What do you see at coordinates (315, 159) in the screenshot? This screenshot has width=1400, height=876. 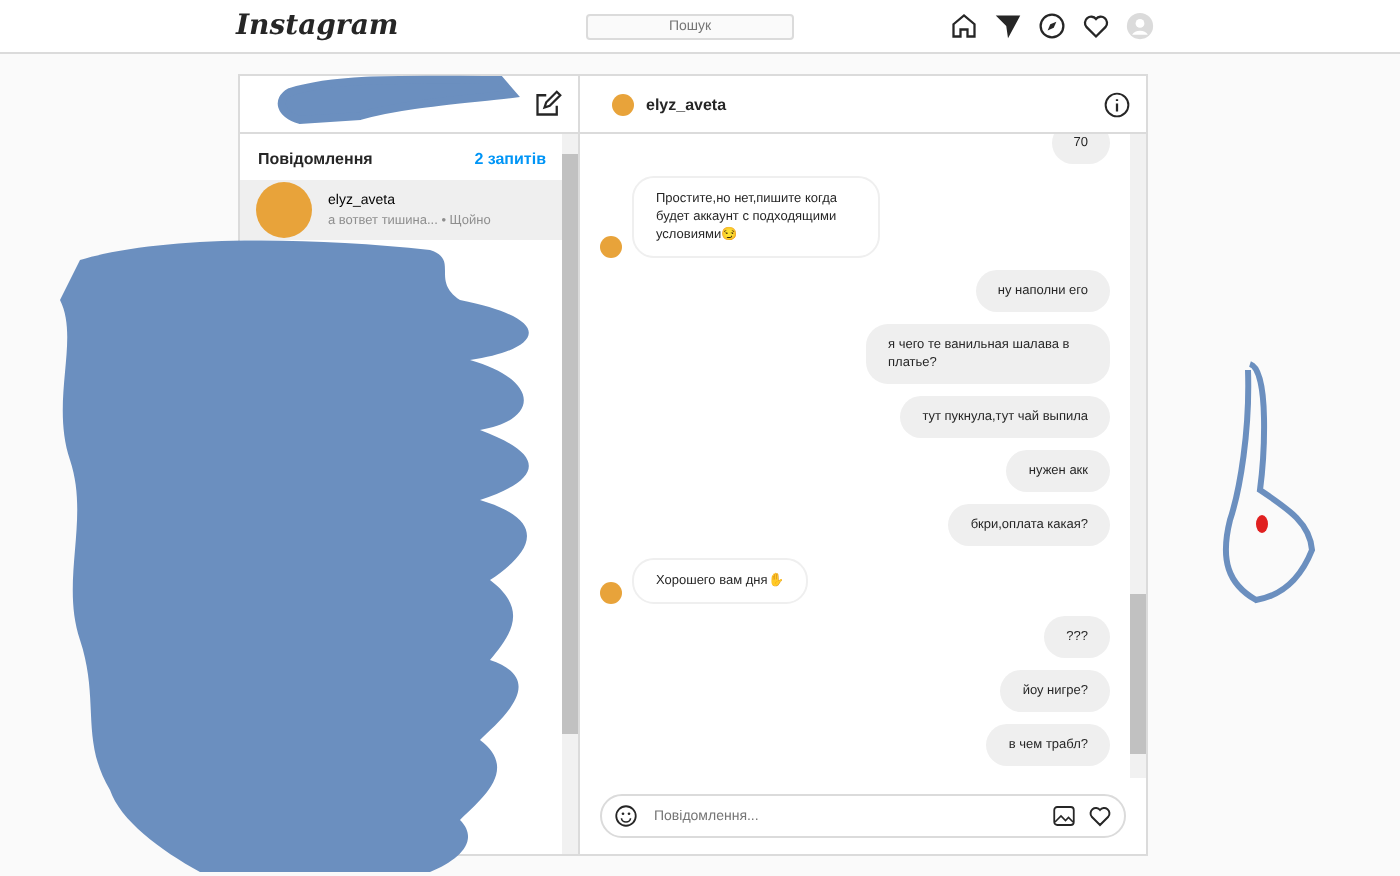 I see `inbox-heading: Повідомлення` at bounding box center [315, 159].